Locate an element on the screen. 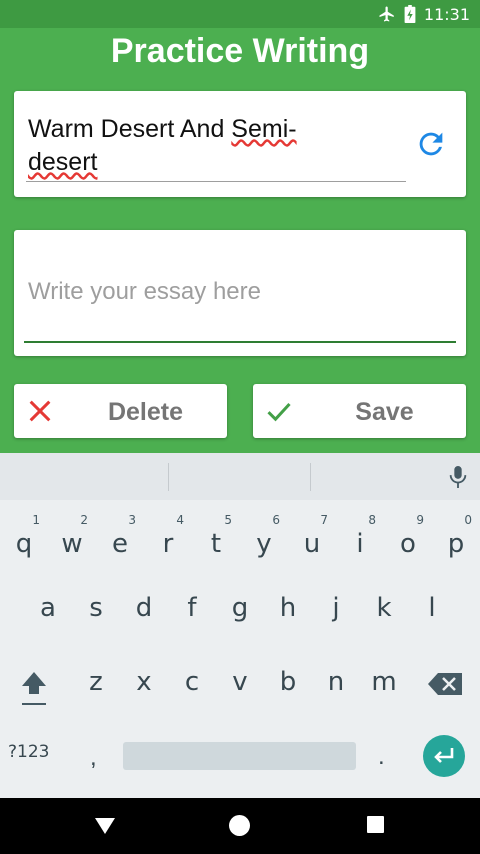  back-icon is located at coordinates (105, 826).